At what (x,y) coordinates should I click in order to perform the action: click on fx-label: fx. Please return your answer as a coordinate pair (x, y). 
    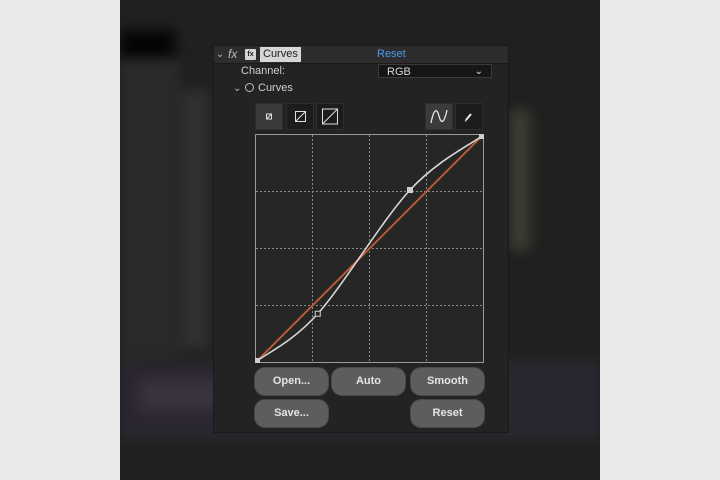
    Looking at the image, I should click on (232, 54).